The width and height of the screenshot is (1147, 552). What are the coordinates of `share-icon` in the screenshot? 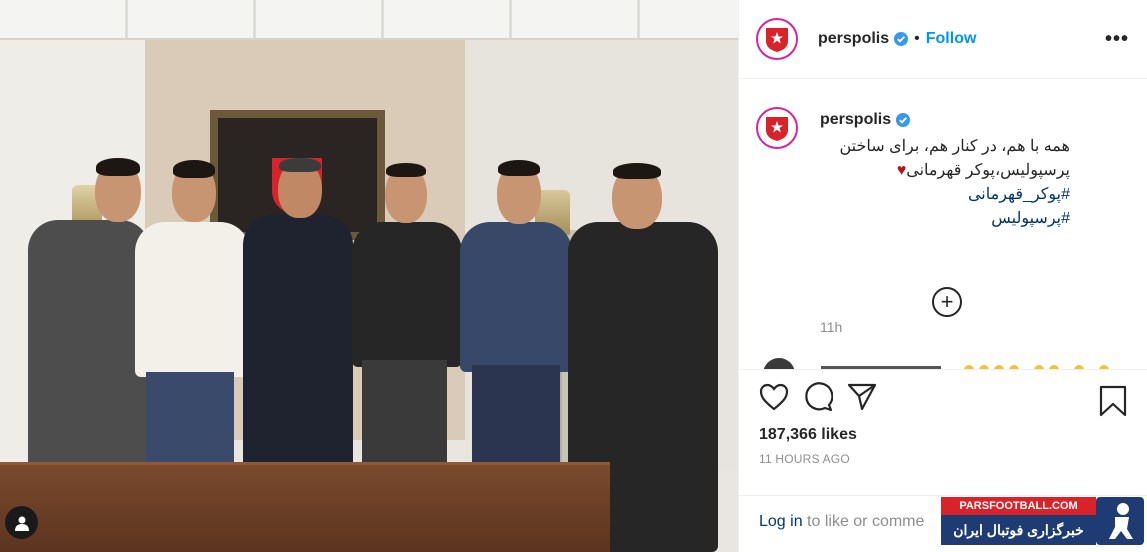 It's located at (862, 397).